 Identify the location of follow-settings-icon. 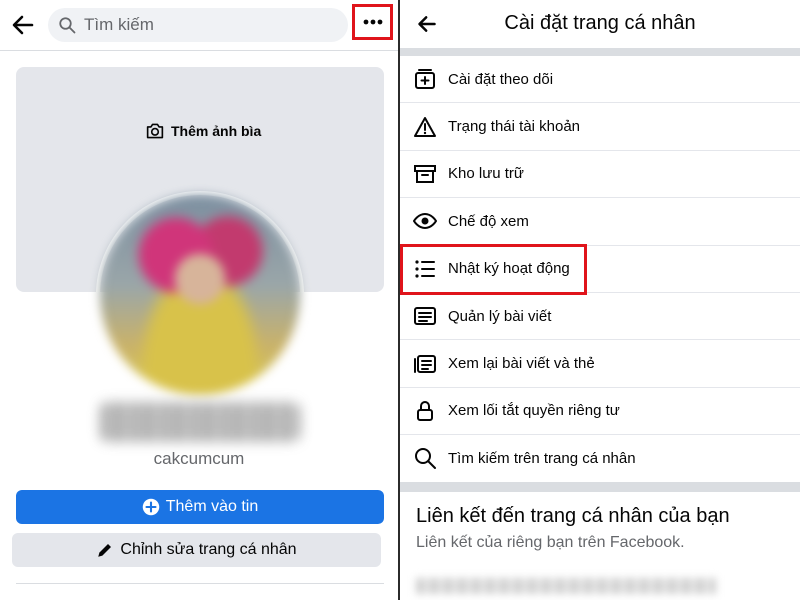
(425, 79).